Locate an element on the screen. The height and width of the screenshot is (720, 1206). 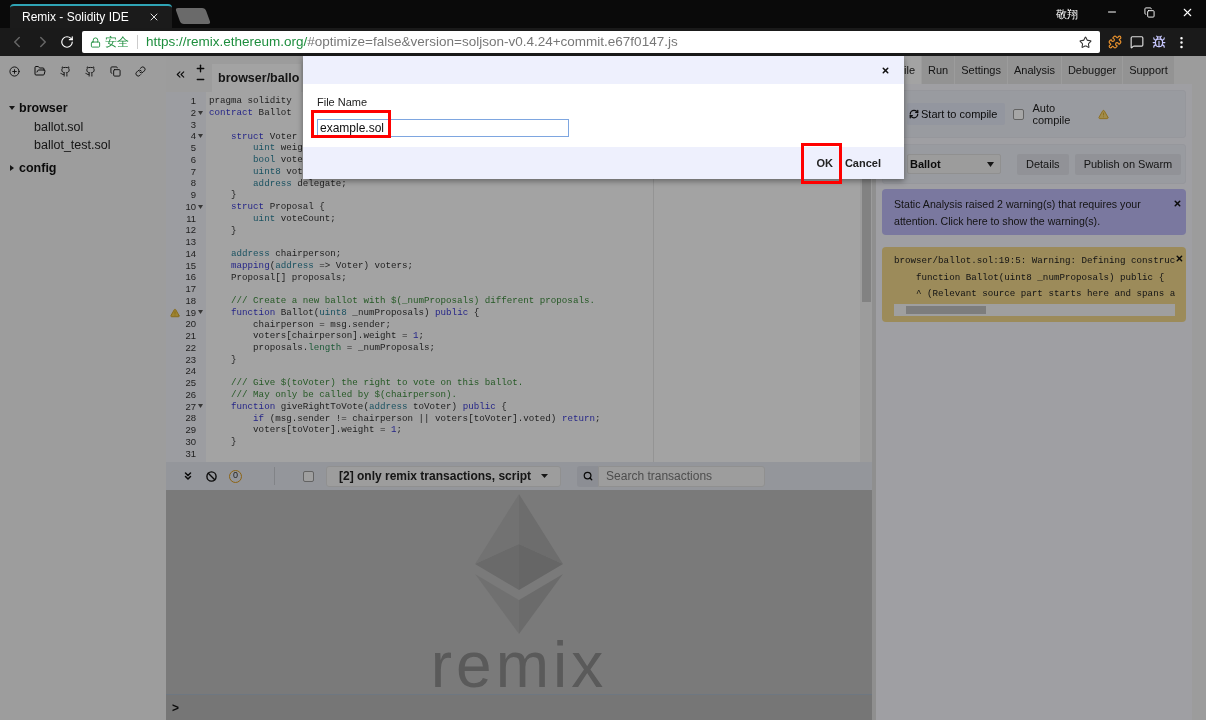
compile-button: Start to compile is located at coordinates (956, 114).